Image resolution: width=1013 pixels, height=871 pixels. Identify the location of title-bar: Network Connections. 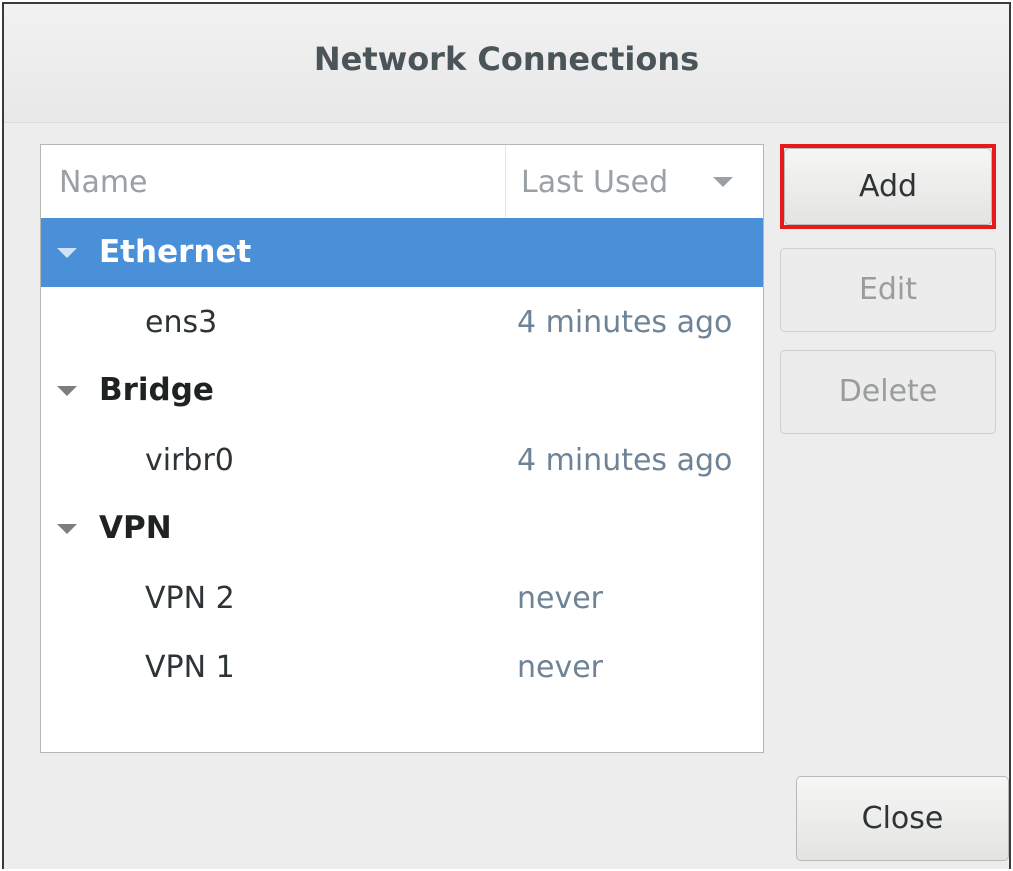
(506, 63).